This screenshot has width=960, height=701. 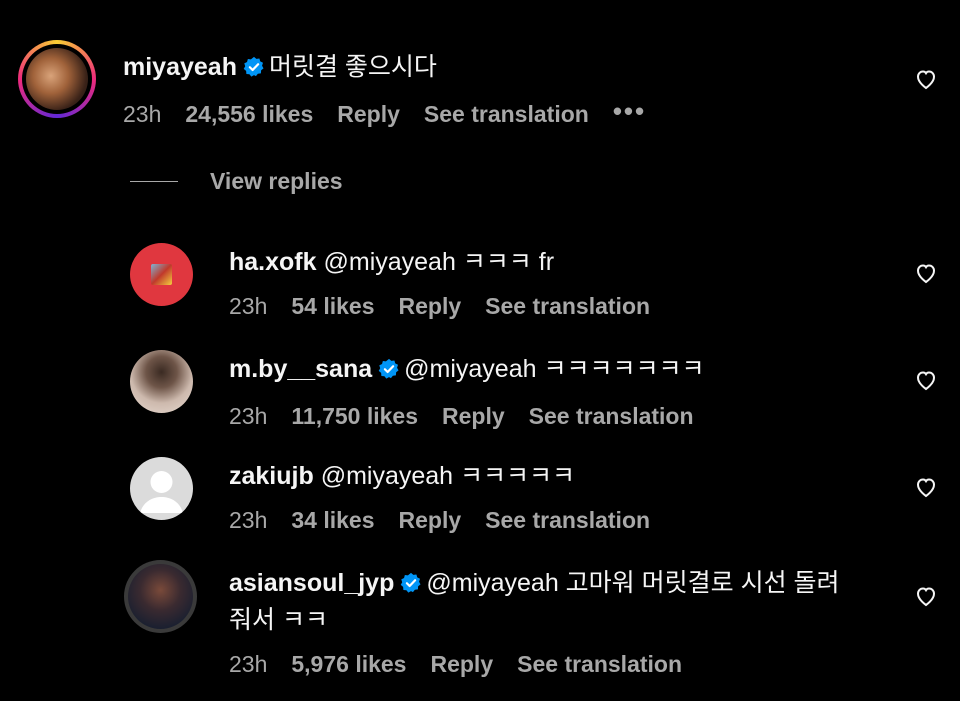 I want to click on likes-count: 11,750 likes, so click(x=354, y=416).